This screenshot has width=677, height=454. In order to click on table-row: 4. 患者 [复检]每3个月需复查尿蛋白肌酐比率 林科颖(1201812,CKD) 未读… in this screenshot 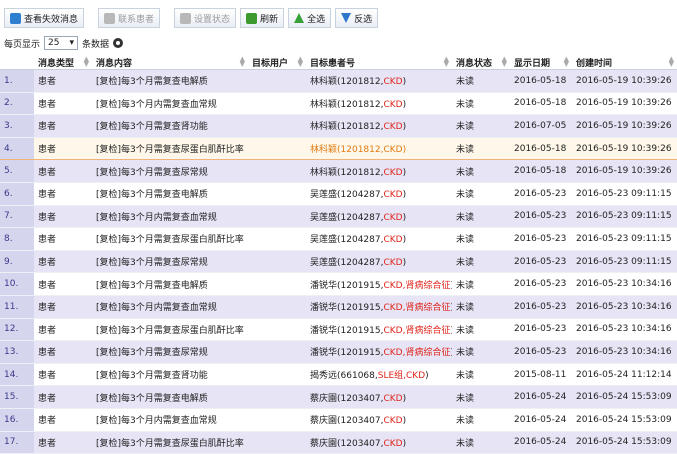, I will do `click(338, 148)`.